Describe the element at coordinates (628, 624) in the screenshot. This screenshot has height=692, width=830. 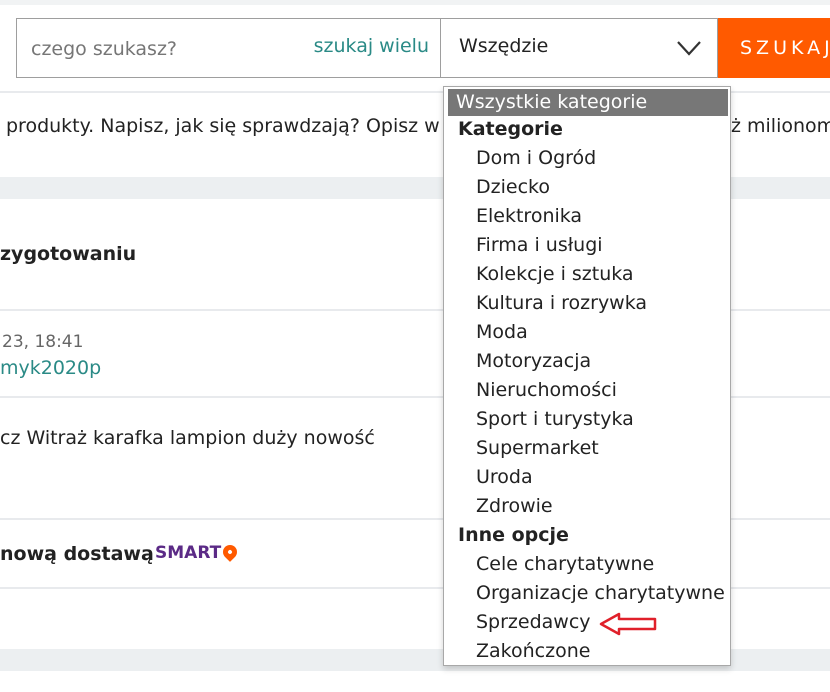
I see `annotation-arrow-icon` at that location.